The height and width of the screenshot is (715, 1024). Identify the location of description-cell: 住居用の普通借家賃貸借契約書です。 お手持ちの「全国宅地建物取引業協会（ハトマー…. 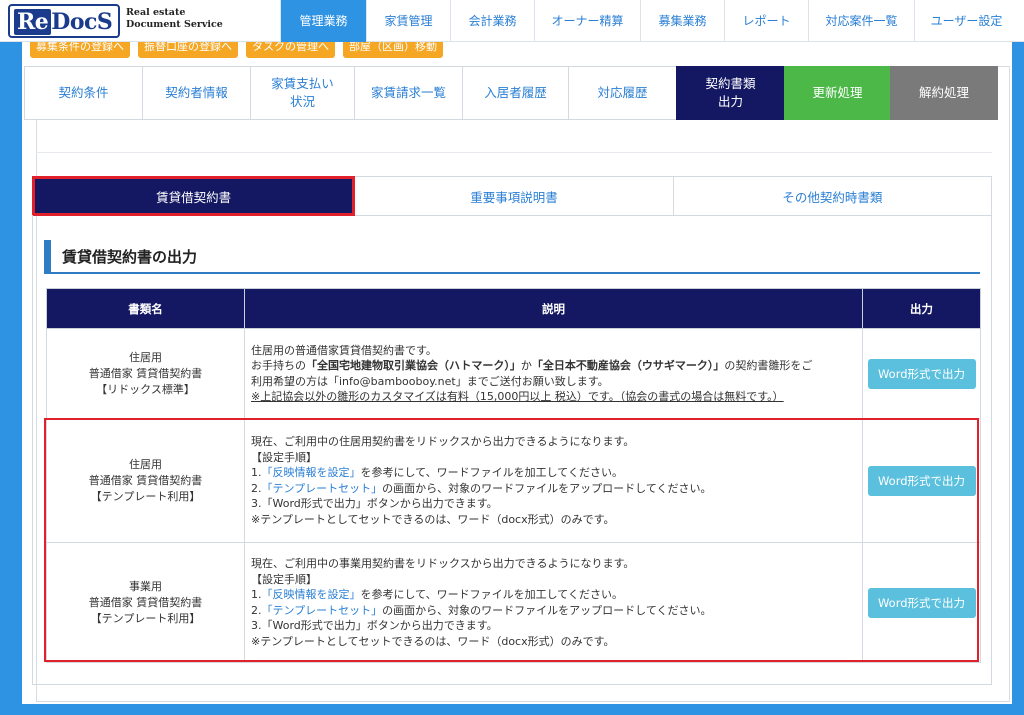
(553, 373).